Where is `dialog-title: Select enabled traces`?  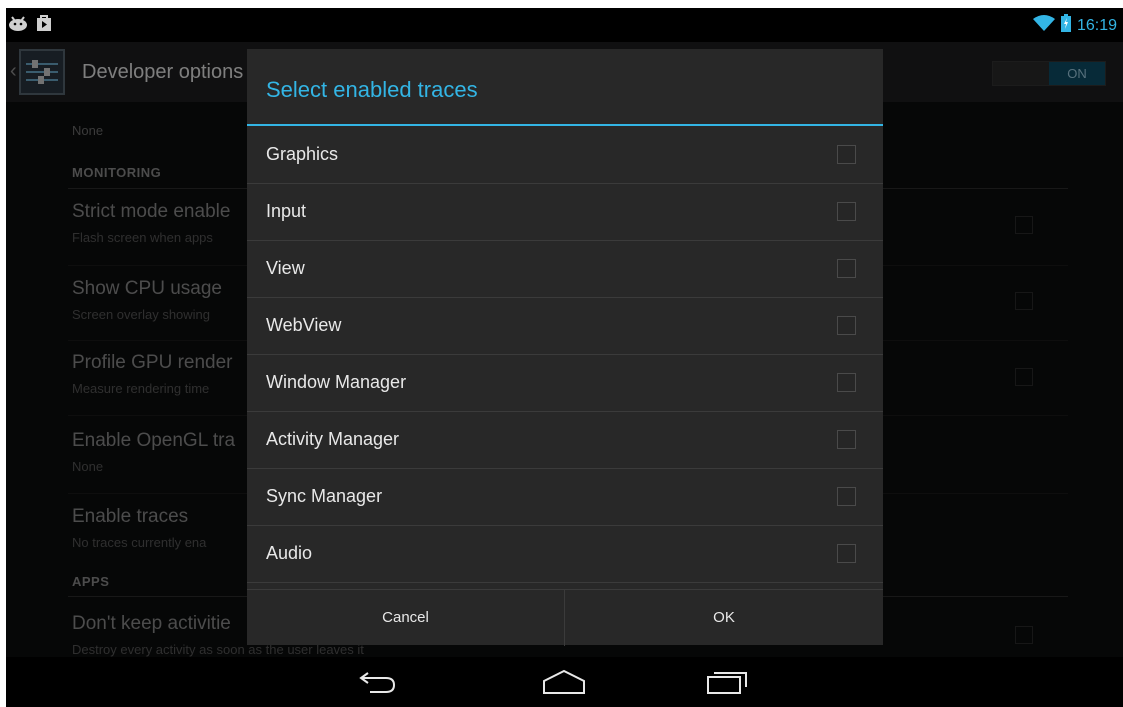 dialog-title: Select enabled traces is located at coordinates (372, 89).